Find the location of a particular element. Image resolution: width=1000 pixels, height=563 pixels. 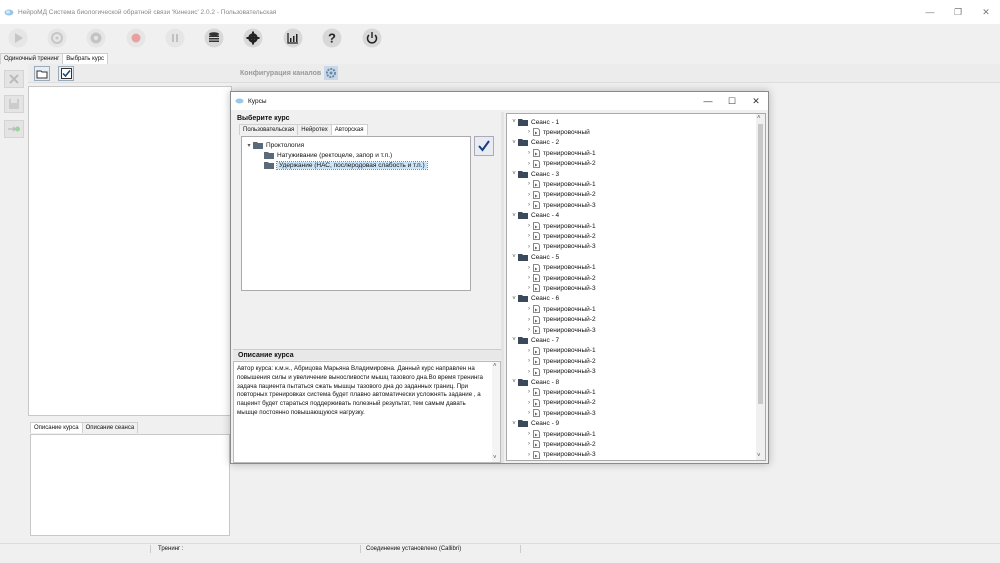

session-item: ˅ Сеанс - 2 is located at coordinates (534, 143).